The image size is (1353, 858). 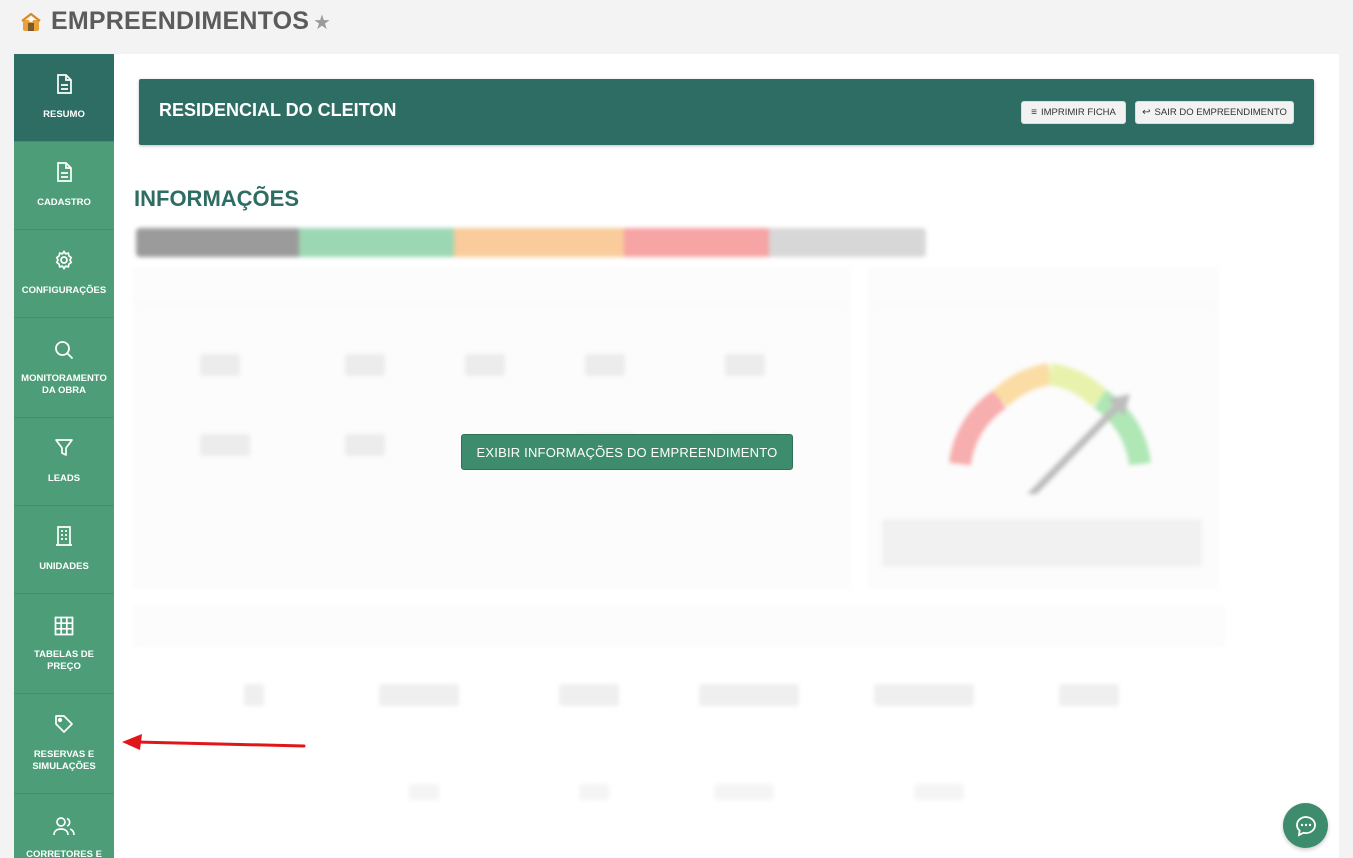 What do you see at coordinates (1220, 112) in the screenshot?
I see `exit-button-label: SAIR DO EMPREENDIMENTO` at bounding box center [1220, 112].